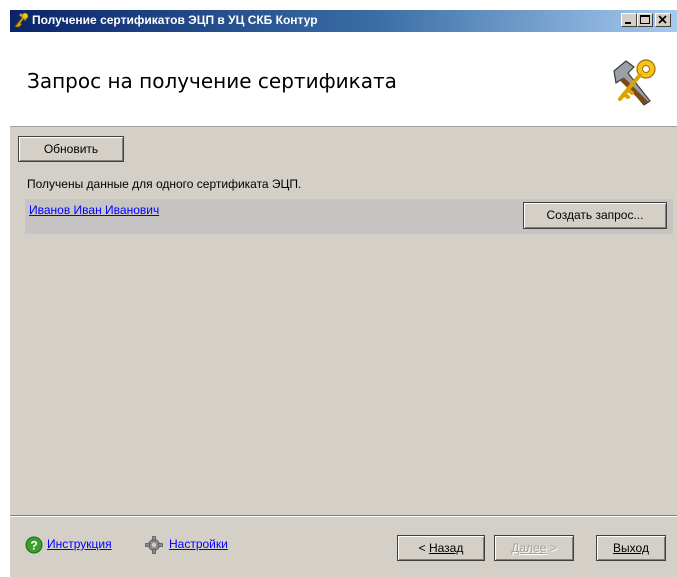  I want to click on gear-icon, so click(154, 545).